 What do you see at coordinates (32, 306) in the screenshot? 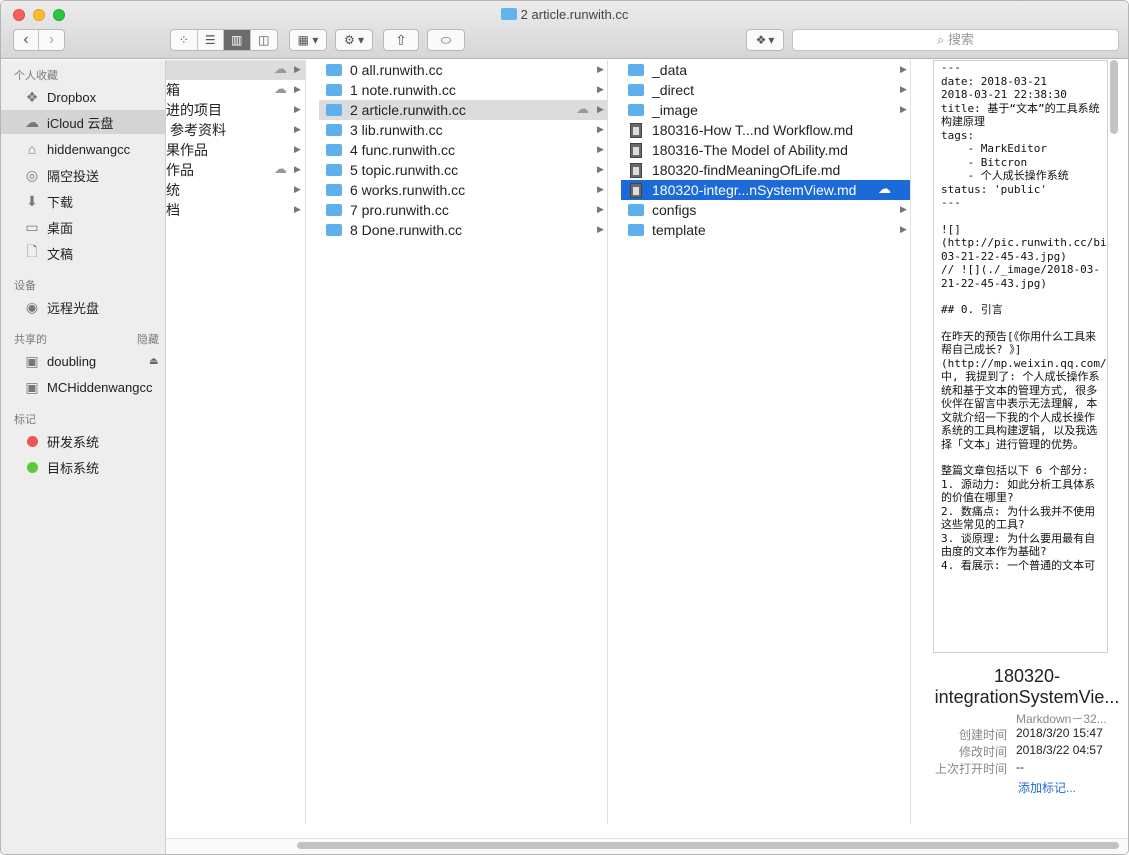
I see `disc-icon: ◉` at bounding box center [32, 306].